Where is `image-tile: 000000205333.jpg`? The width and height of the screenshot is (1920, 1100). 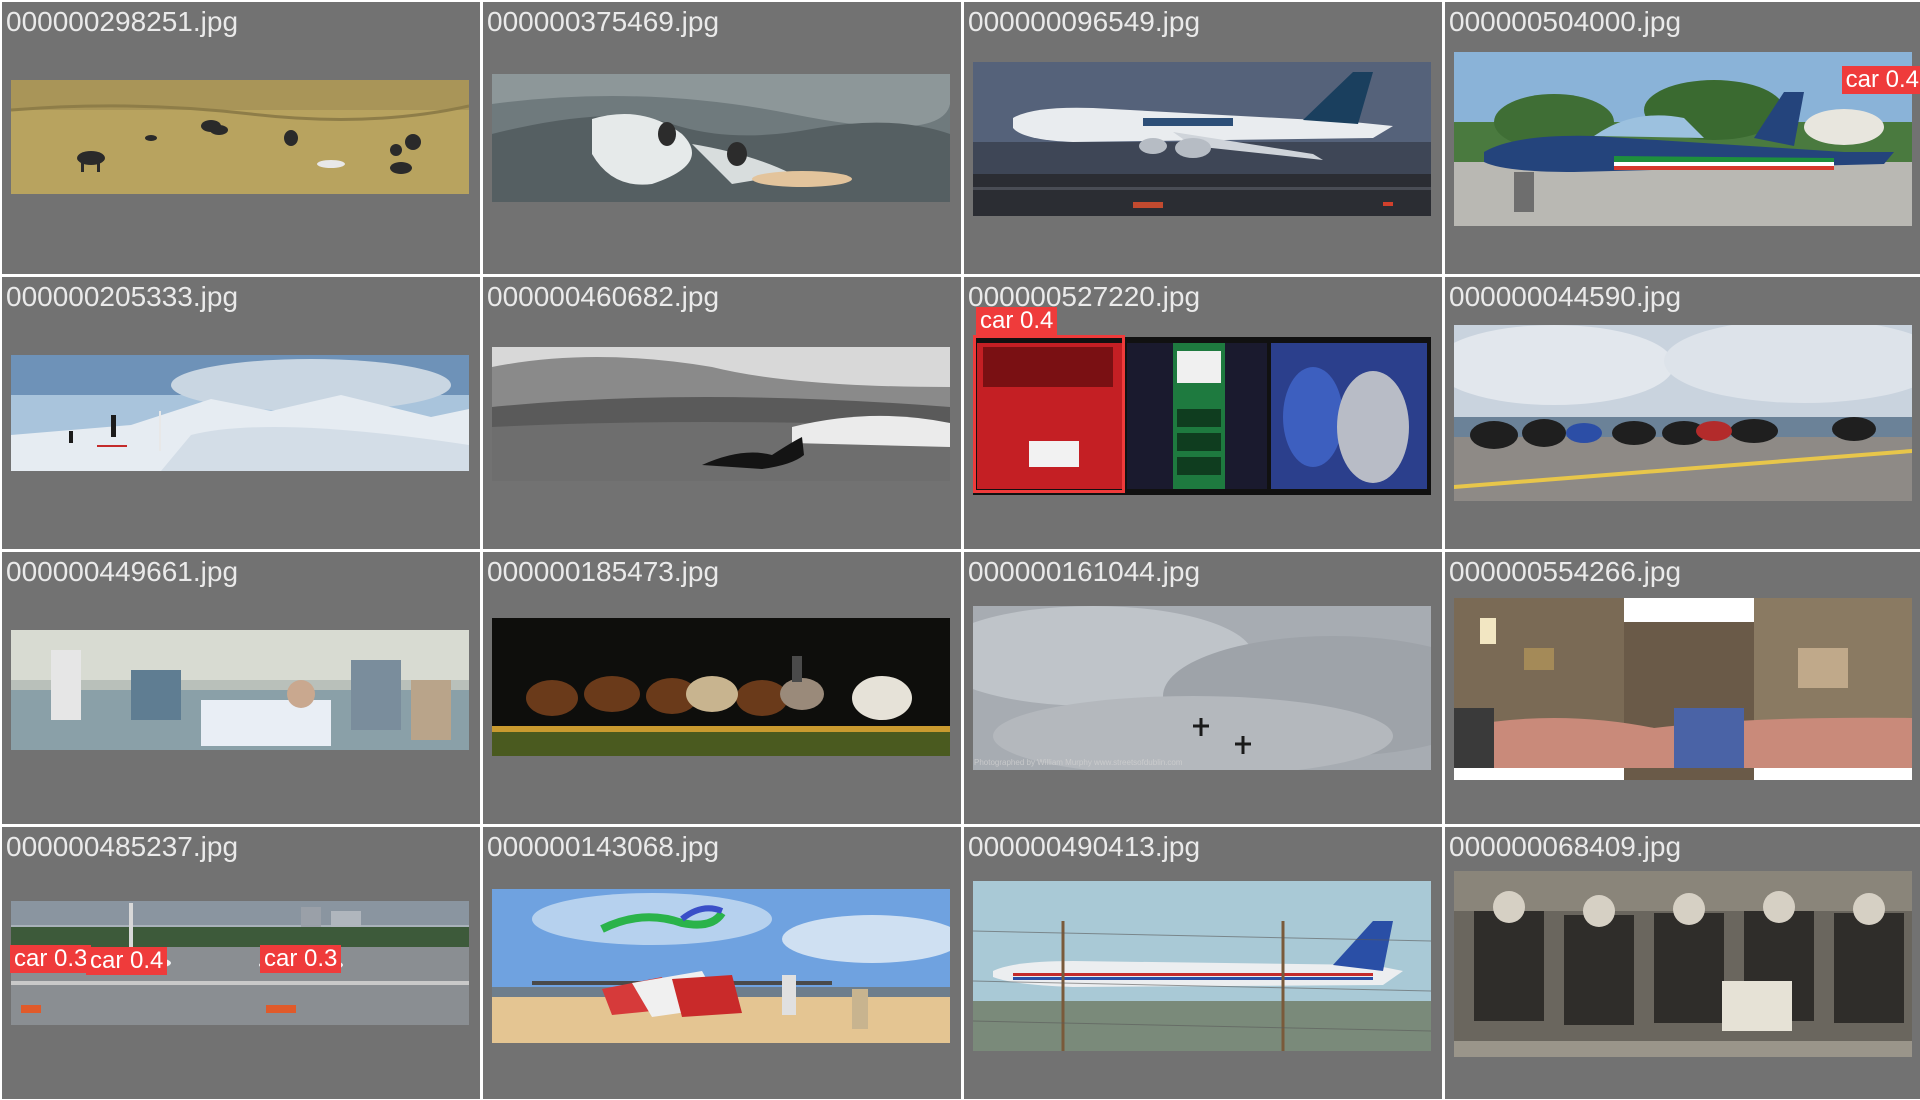
image-tile: 000000205333.jpg is located at coordinates (241, 413).